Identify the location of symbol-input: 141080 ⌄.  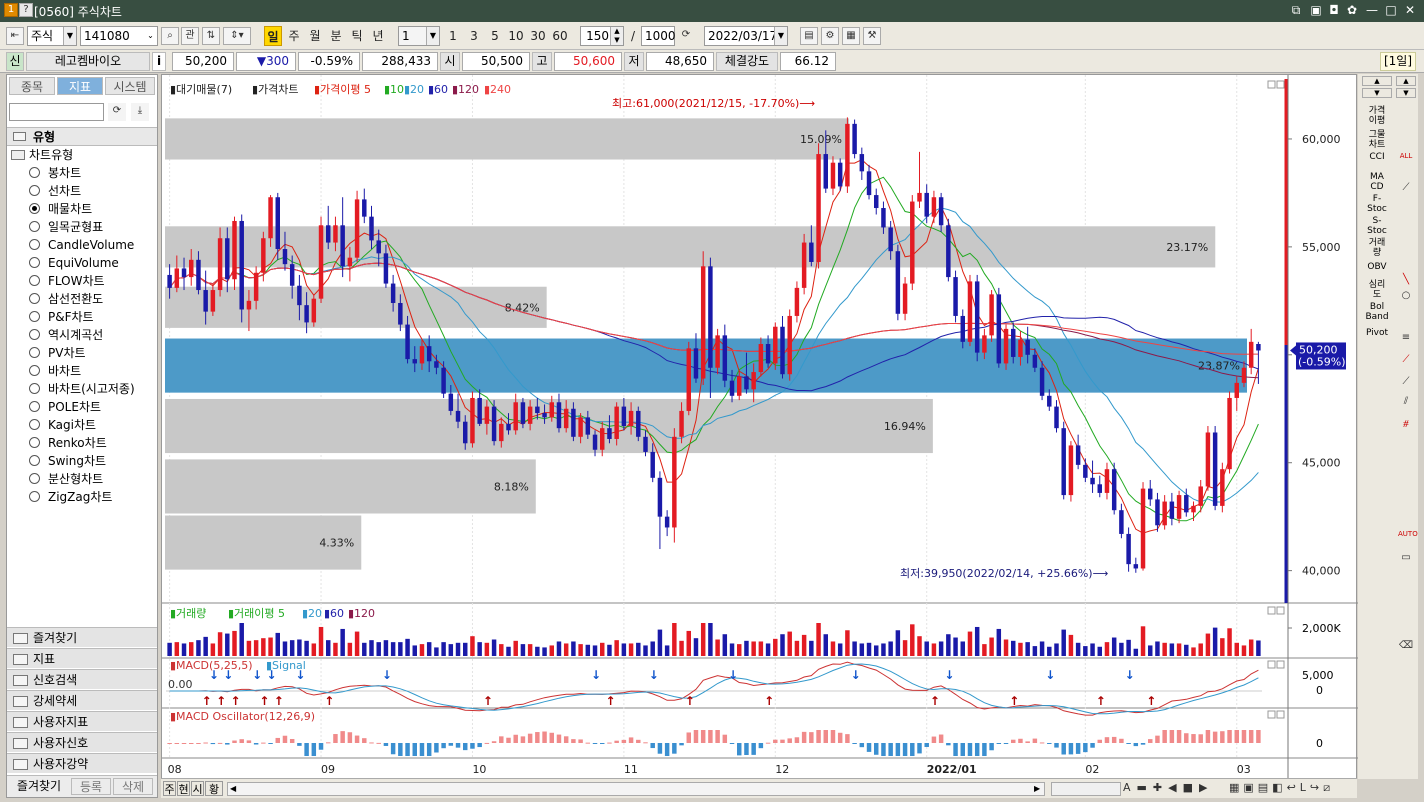
(119, 36).